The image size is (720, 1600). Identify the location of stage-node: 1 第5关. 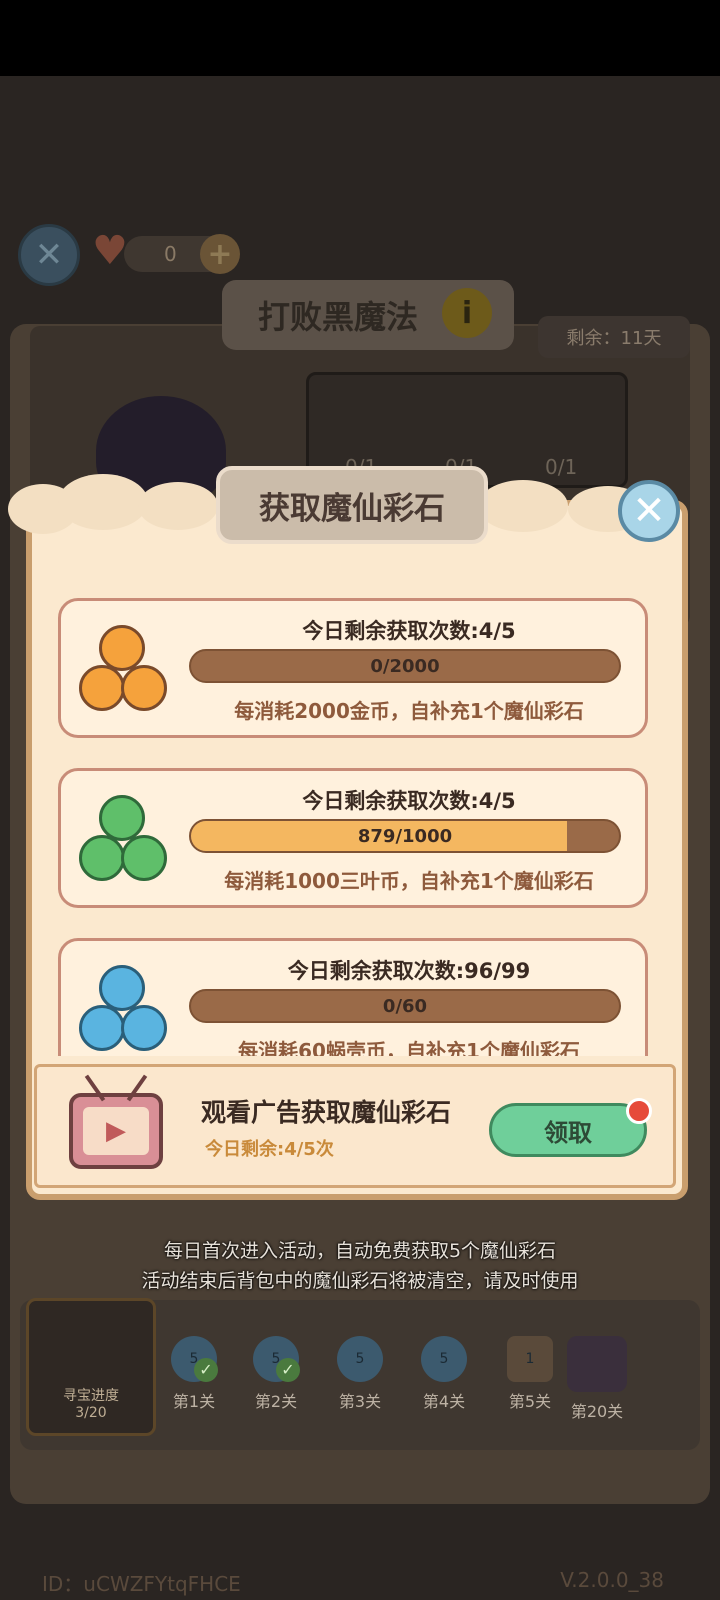
(530, 1374).